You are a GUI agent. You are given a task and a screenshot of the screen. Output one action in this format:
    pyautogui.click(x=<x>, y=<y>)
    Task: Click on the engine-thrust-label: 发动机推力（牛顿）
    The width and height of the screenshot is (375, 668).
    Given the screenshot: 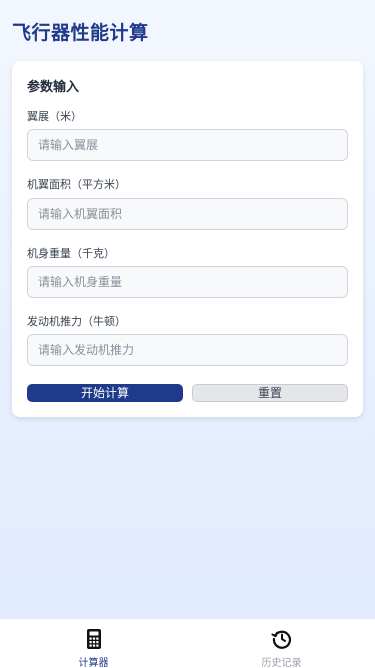 What is the action you would take?
    pyautogui.click(x=76, y=321)
    